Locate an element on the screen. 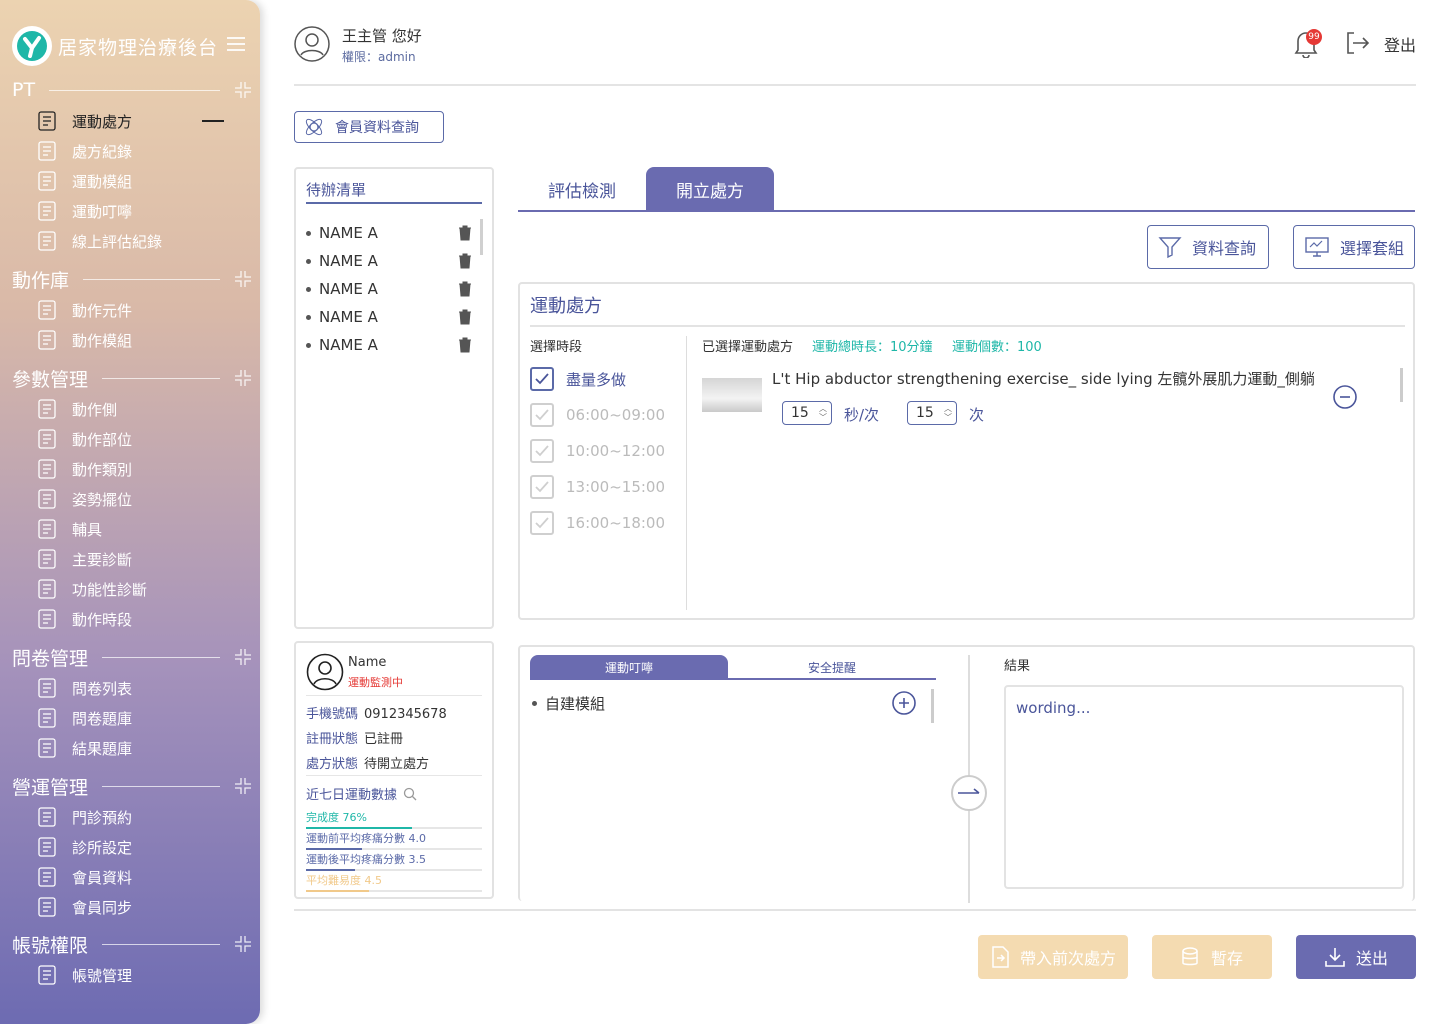 This screenshot has width=1440, height=1024. sidebar-item: 門診預約 is located at coordinates (134, 817).